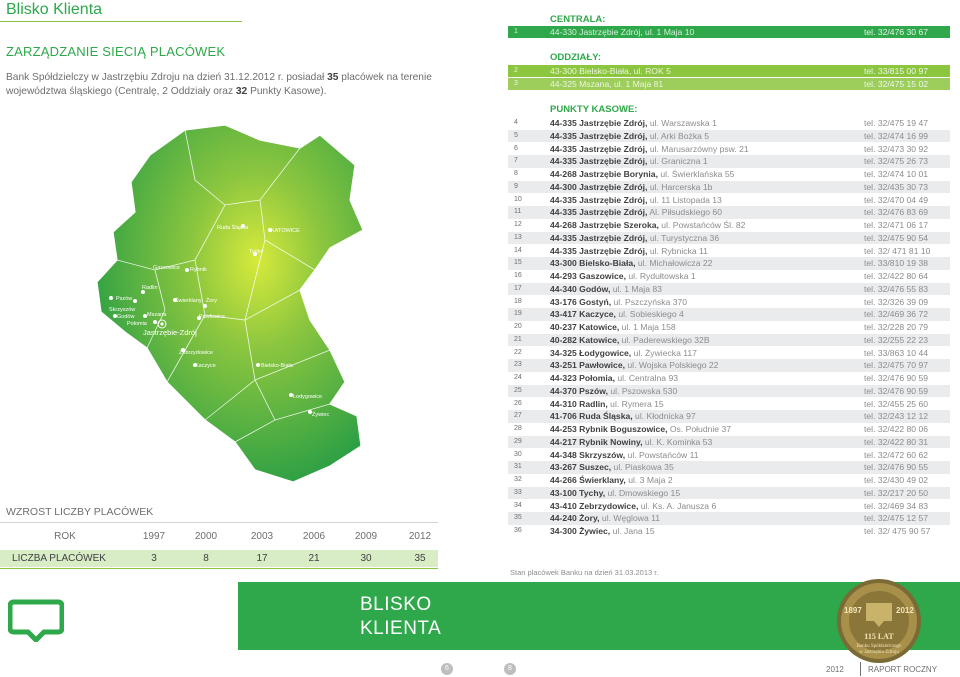 The width and height of the screenshot is (960, 677). Describe the element at coordinates (518, 314) in the screenshot. I see `row-number: 19` at that location.